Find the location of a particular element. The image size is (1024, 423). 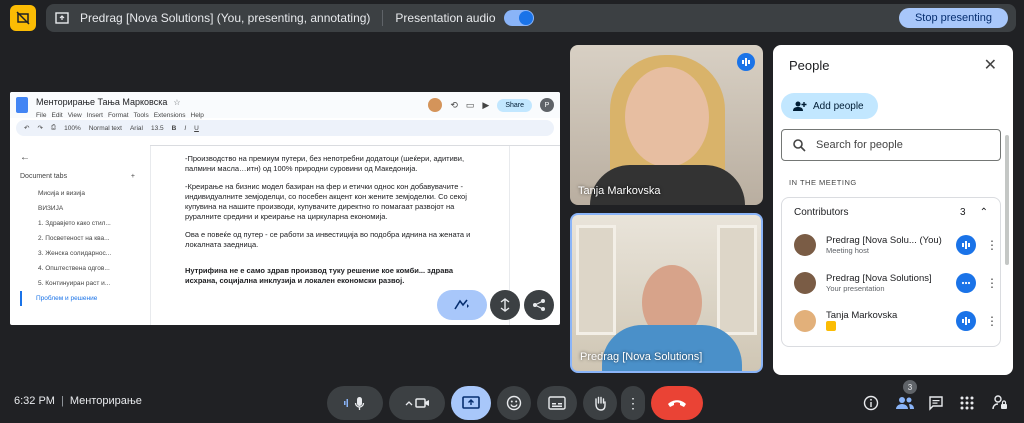

undo-icon: ↶ is located at coordinates (26, 128).